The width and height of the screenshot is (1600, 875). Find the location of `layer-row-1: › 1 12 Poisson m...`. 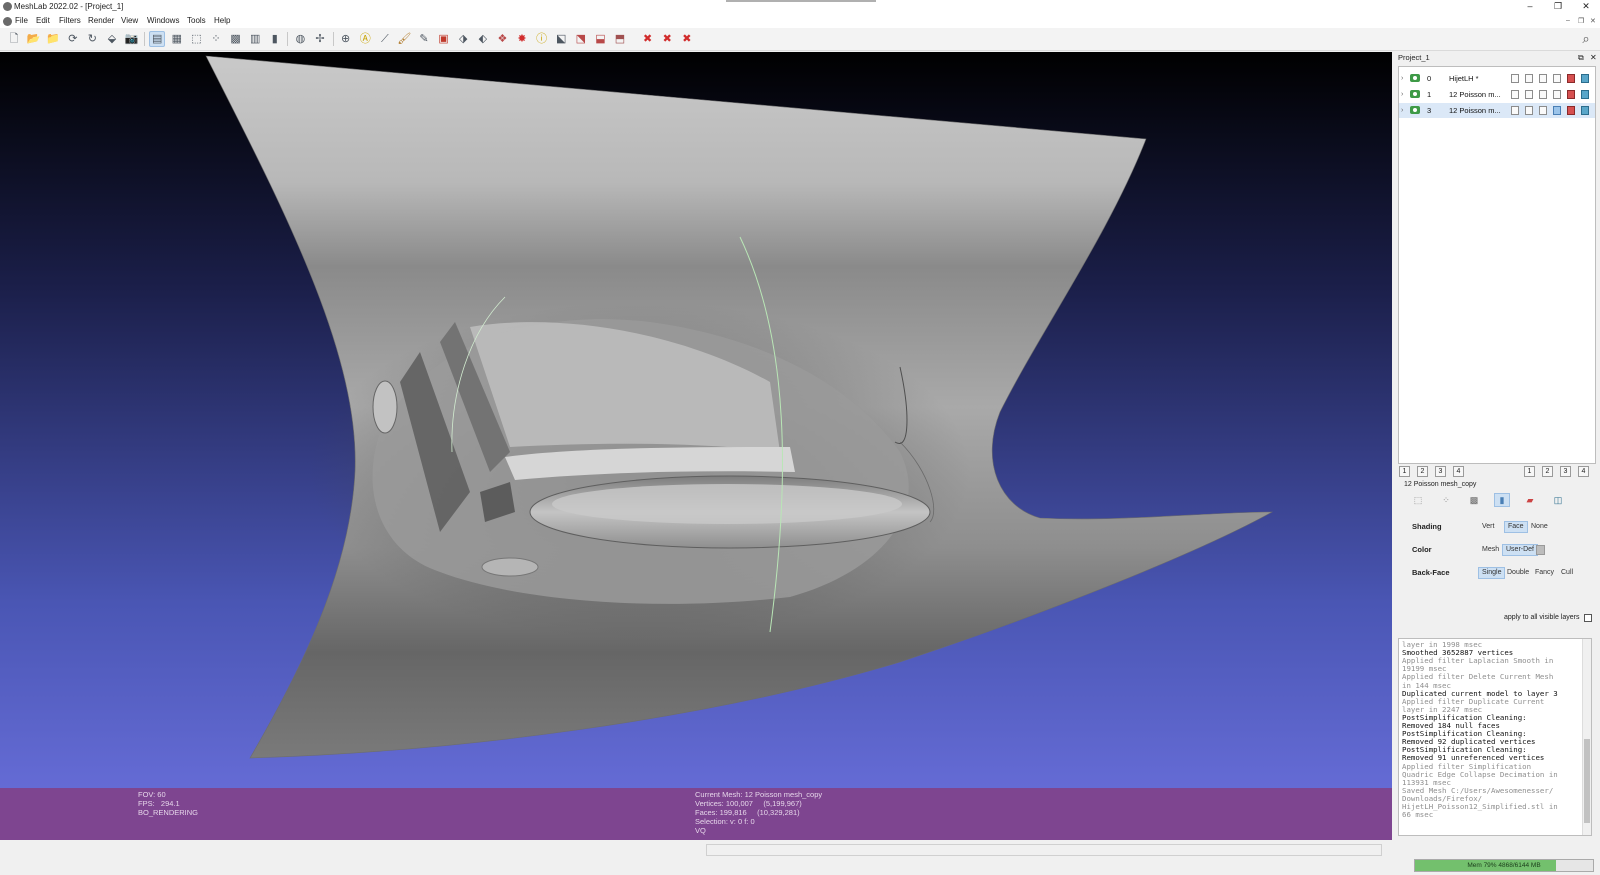

layer-row-1: › 1 12 Poisson m... is located at coordinates (1497, 94).